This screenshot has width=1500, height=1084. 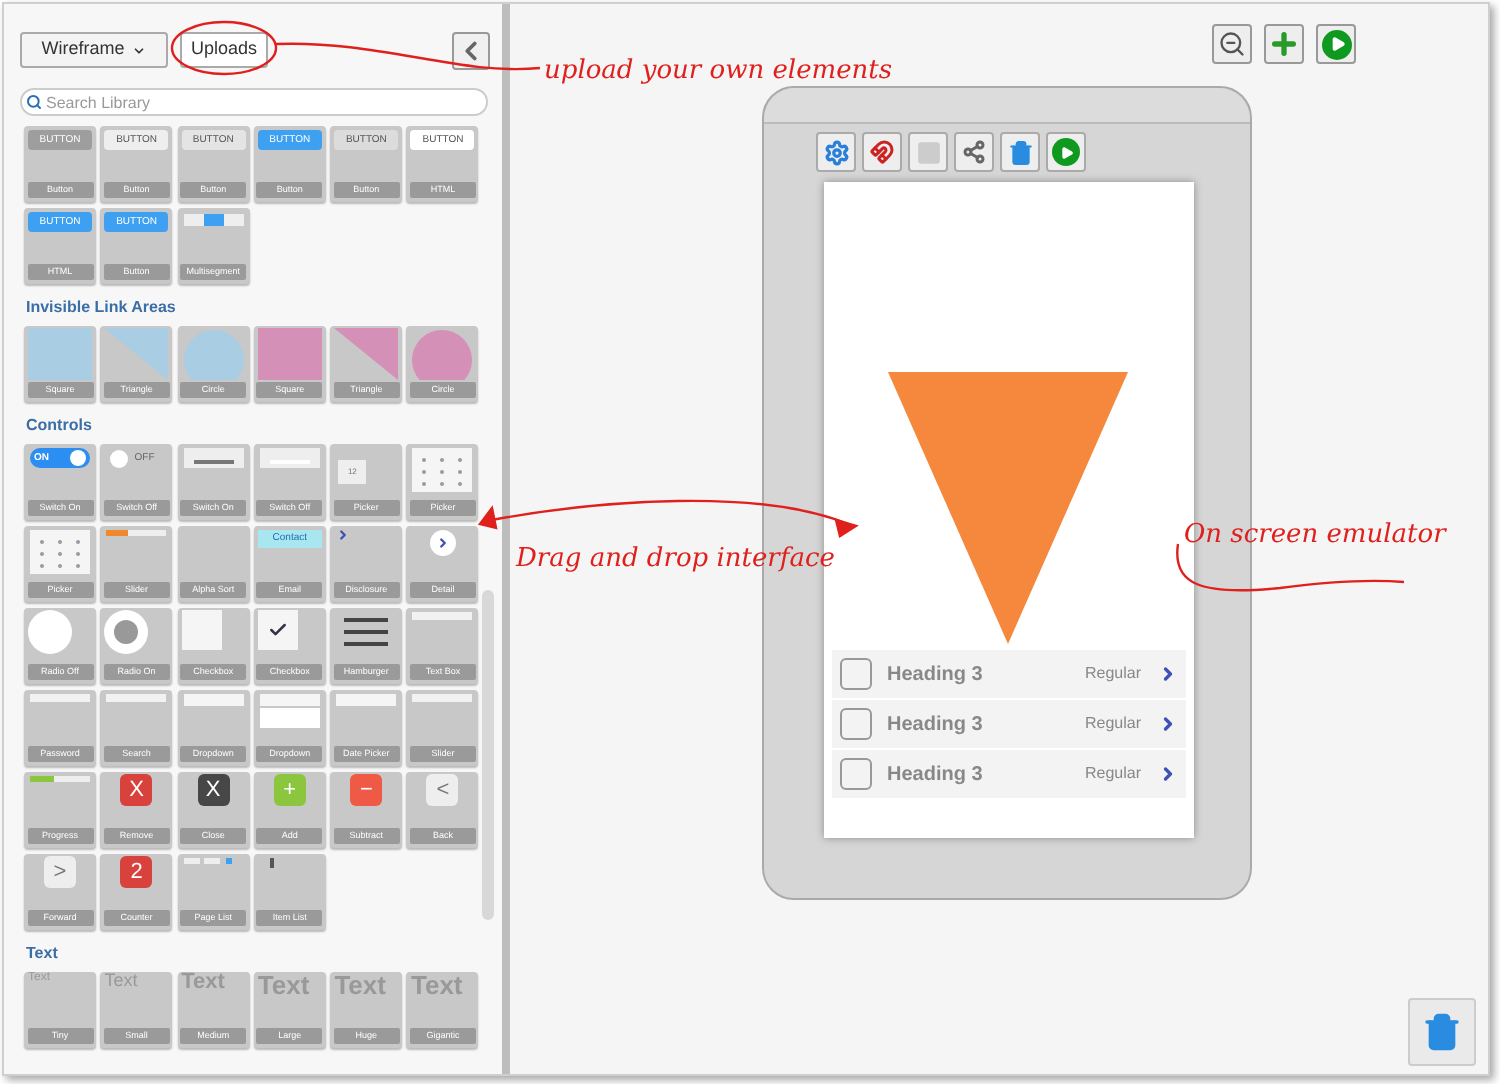 I want to click on plus-icon, so click(x=1284, y=44).